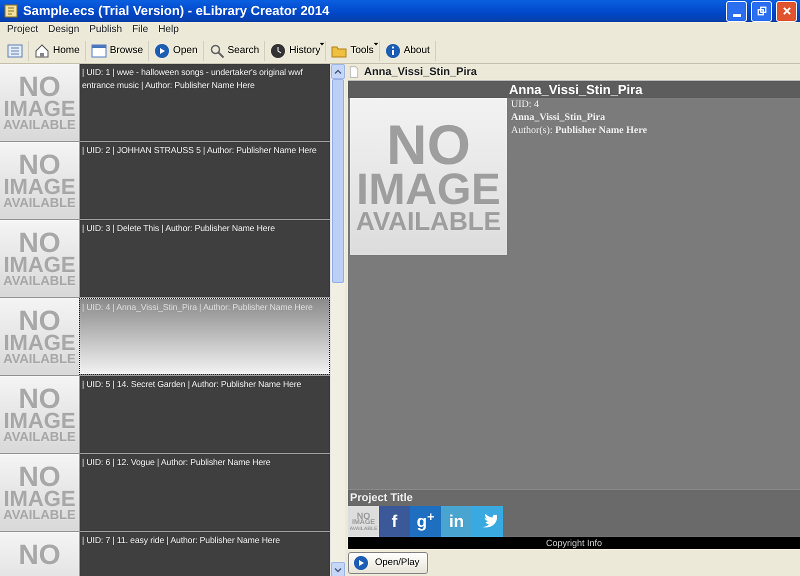 The height and width of the screenshot is (576, 800). I want to click on menu-item: Help, so click(168, 29).